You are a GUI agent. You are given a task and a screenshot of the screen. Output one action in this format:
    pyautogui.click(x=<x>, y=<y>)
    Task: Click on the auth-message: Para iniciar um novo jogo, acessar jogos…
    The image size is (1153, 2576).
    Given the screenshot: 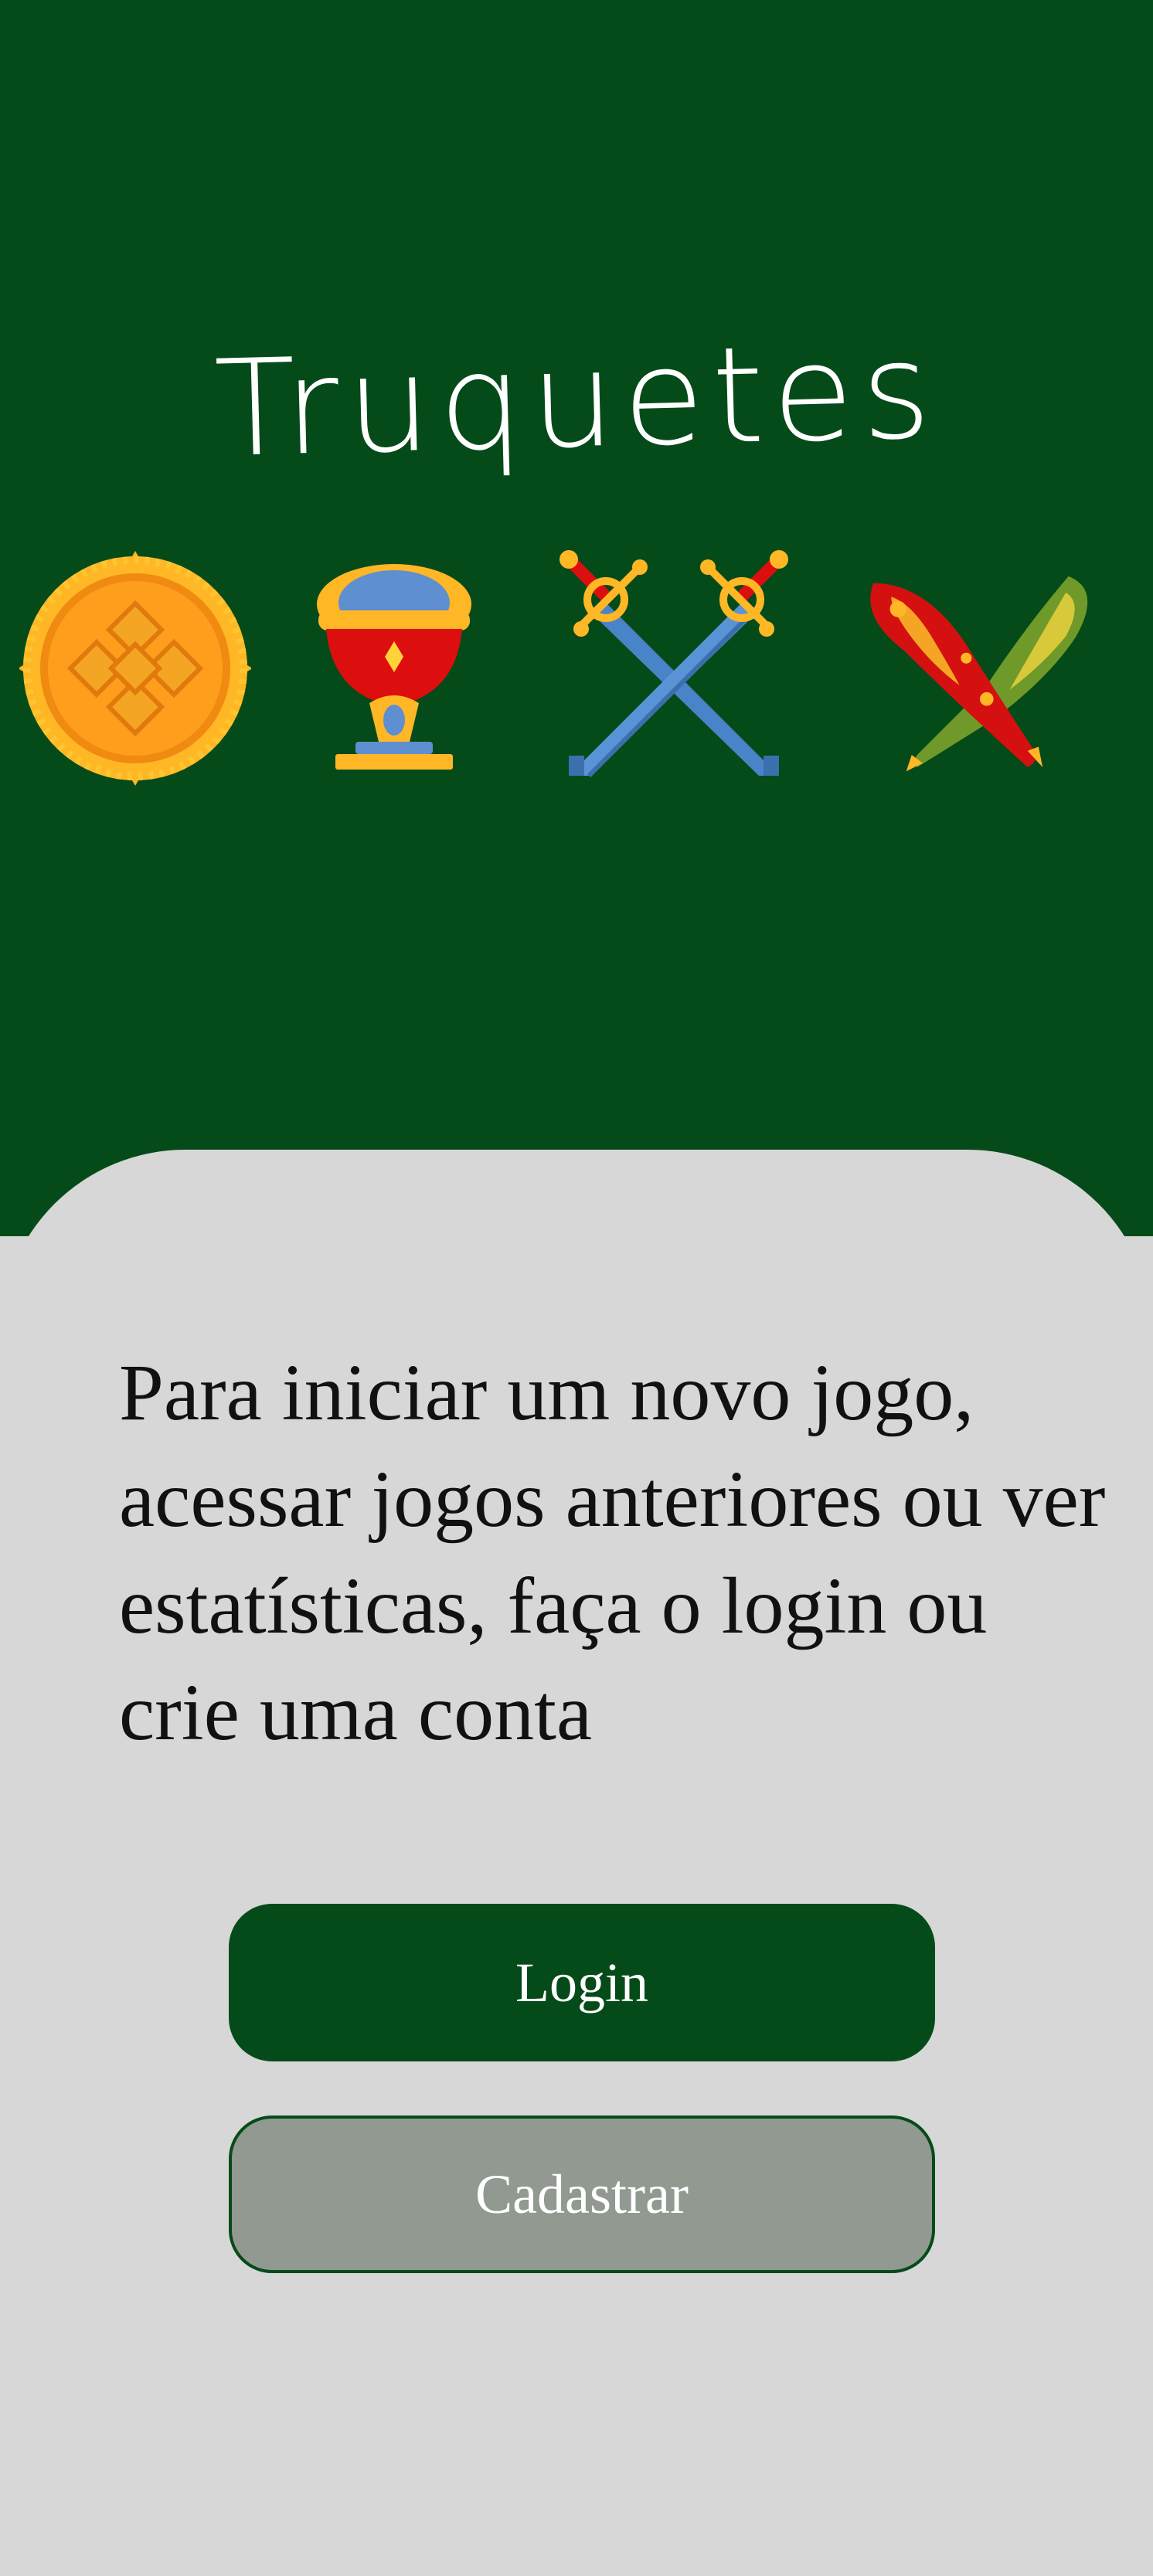 What is the action you would take?
    pyautogui.click(x=612, y=1552)
    